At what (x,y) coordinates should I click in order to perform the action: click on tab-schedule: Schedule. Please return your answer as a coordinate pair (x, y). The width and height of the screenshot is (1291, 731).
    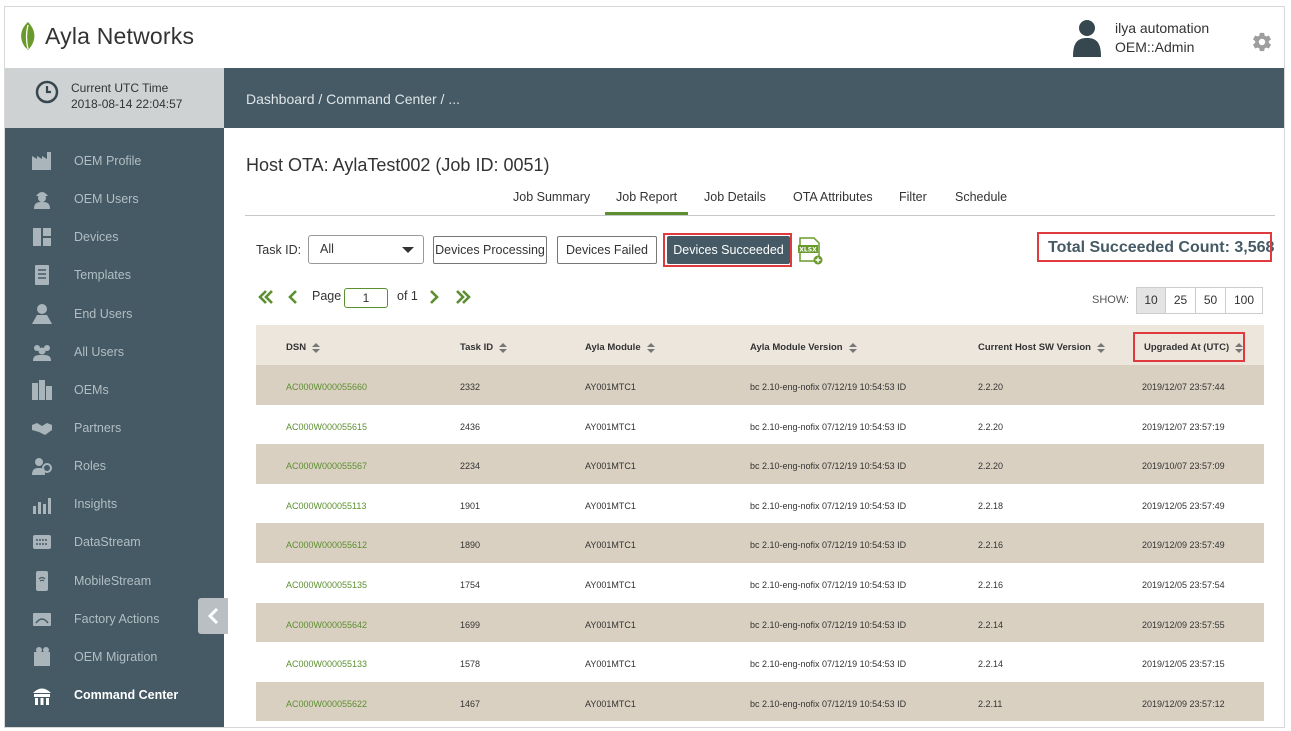
    Looking at the image, I should click on (981, 197).